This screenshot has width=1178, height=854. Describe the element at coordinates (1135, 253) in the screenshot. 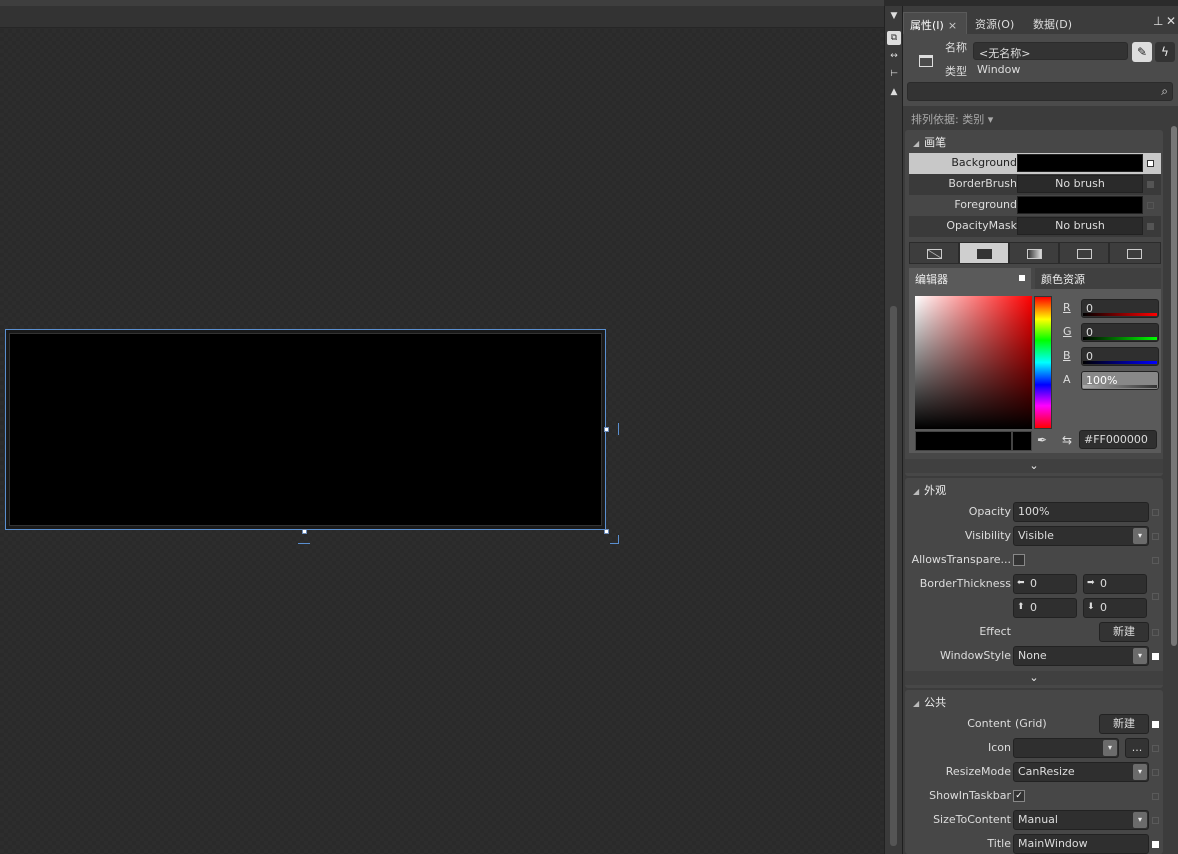

I see `resource-brush-tab` at that location.